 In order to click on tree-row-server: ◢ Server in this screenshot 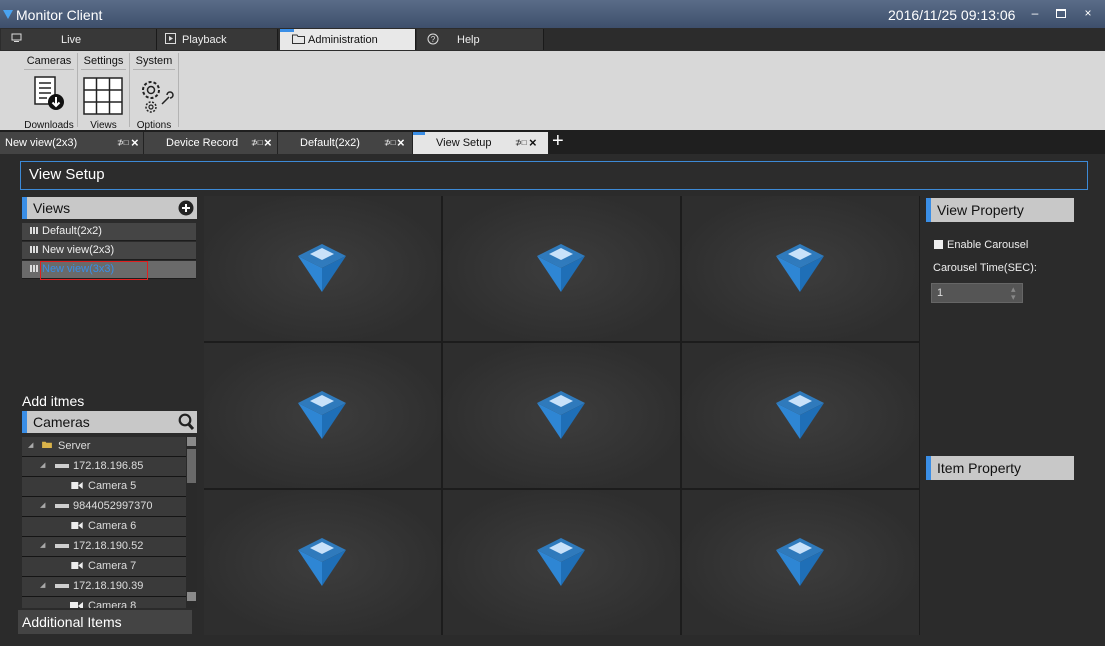, I will do `click(104, 447)`.